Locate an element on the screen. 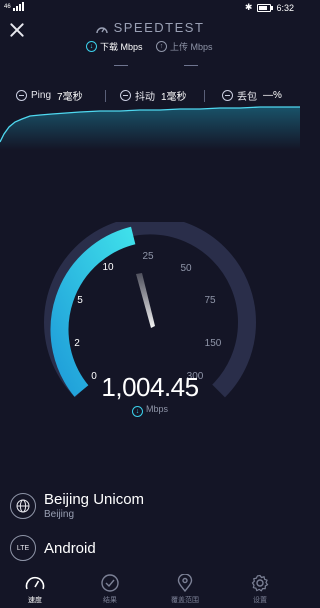 The width and height of the screenshot is (320, 608). app-title: SPEEDTEST is located at coordinates (150, 27).